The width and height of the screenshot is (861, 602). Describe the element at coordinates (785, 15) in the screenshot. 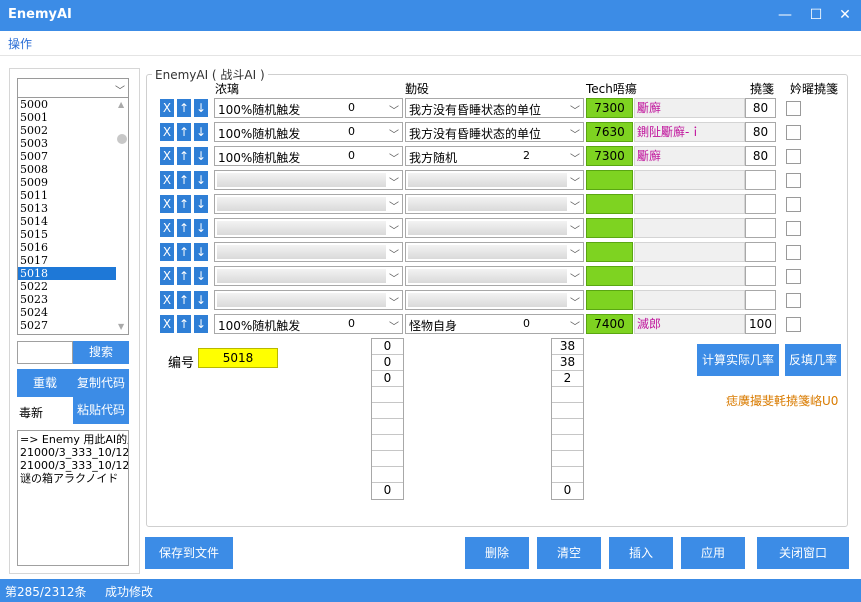

I see `minimize-button: —` at that location.